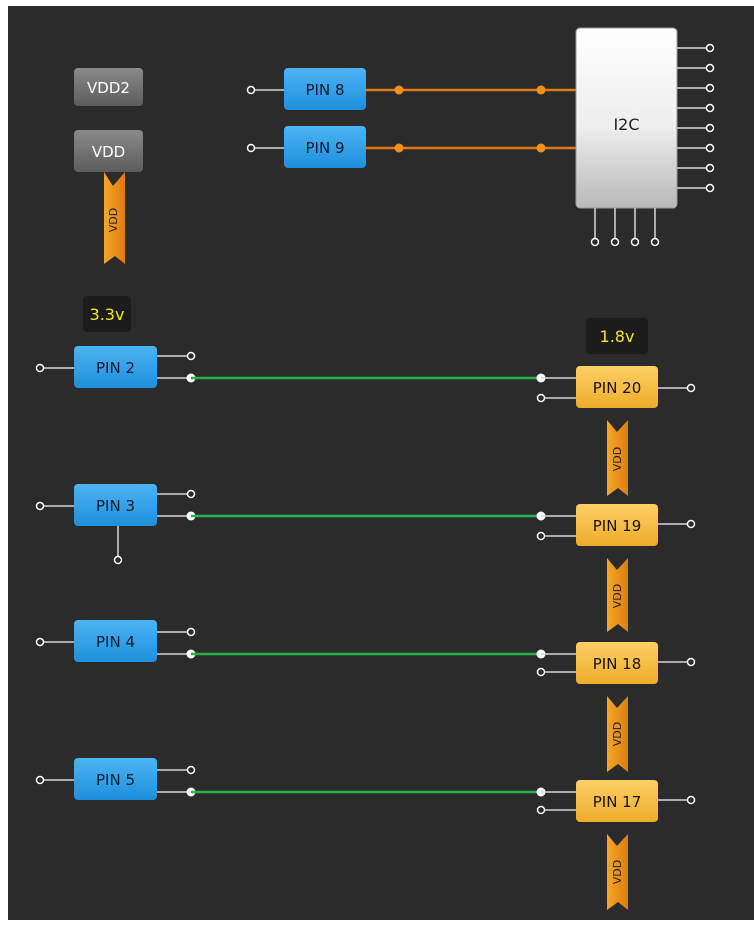  What do you see at coordinates (115, 506) in the screenshot?
I see `left-pin-label: PIN 3` at bounding box center [115, 506].